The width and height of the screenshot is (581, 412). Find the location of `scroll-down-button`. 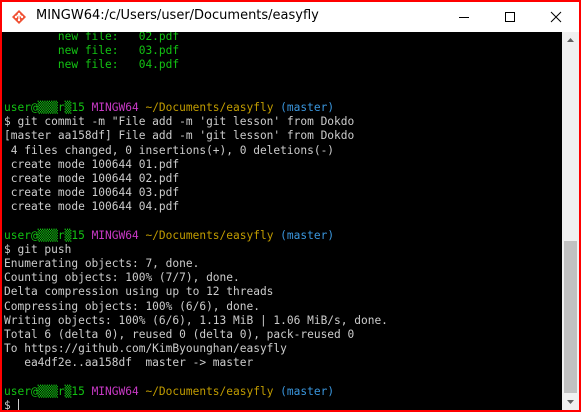

scroll-down-button is located at coordinates (570, 401).